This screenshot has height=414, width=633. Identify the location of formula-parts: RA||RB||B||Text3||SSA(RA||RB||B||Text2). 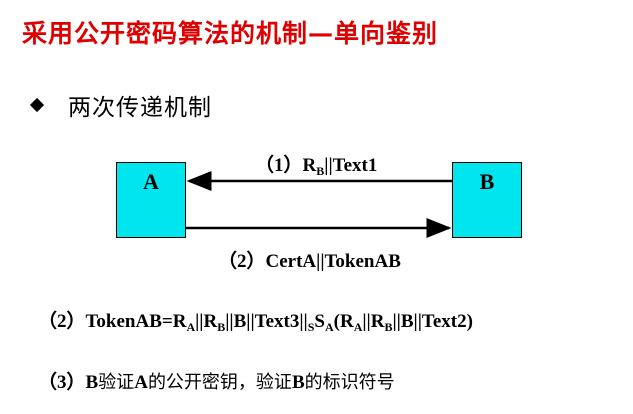
(322, 322).